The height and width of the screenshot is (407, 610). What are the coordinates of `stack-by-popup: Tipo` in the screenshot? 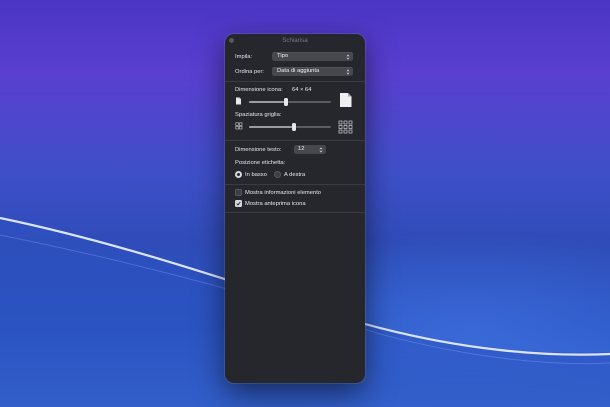 It's located at (312, 56).